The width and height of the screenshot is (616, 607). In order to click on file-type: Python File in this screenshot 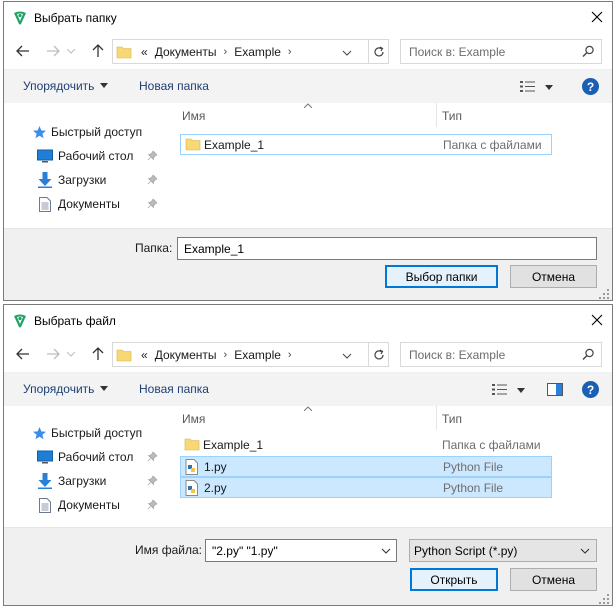, I will do `click(473, 467)`.